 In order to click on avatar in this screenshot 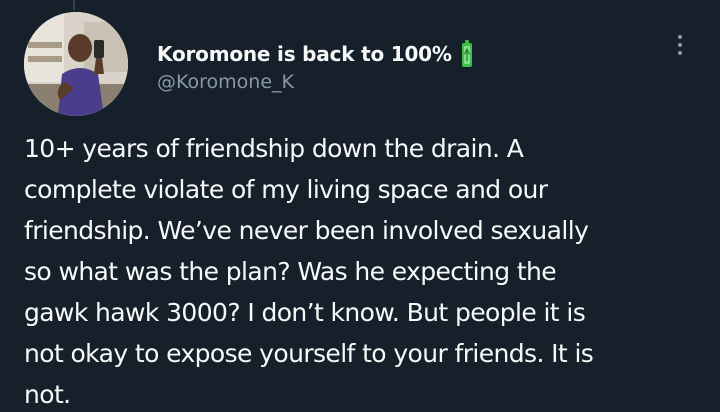, I will do `click(76, 64)`.